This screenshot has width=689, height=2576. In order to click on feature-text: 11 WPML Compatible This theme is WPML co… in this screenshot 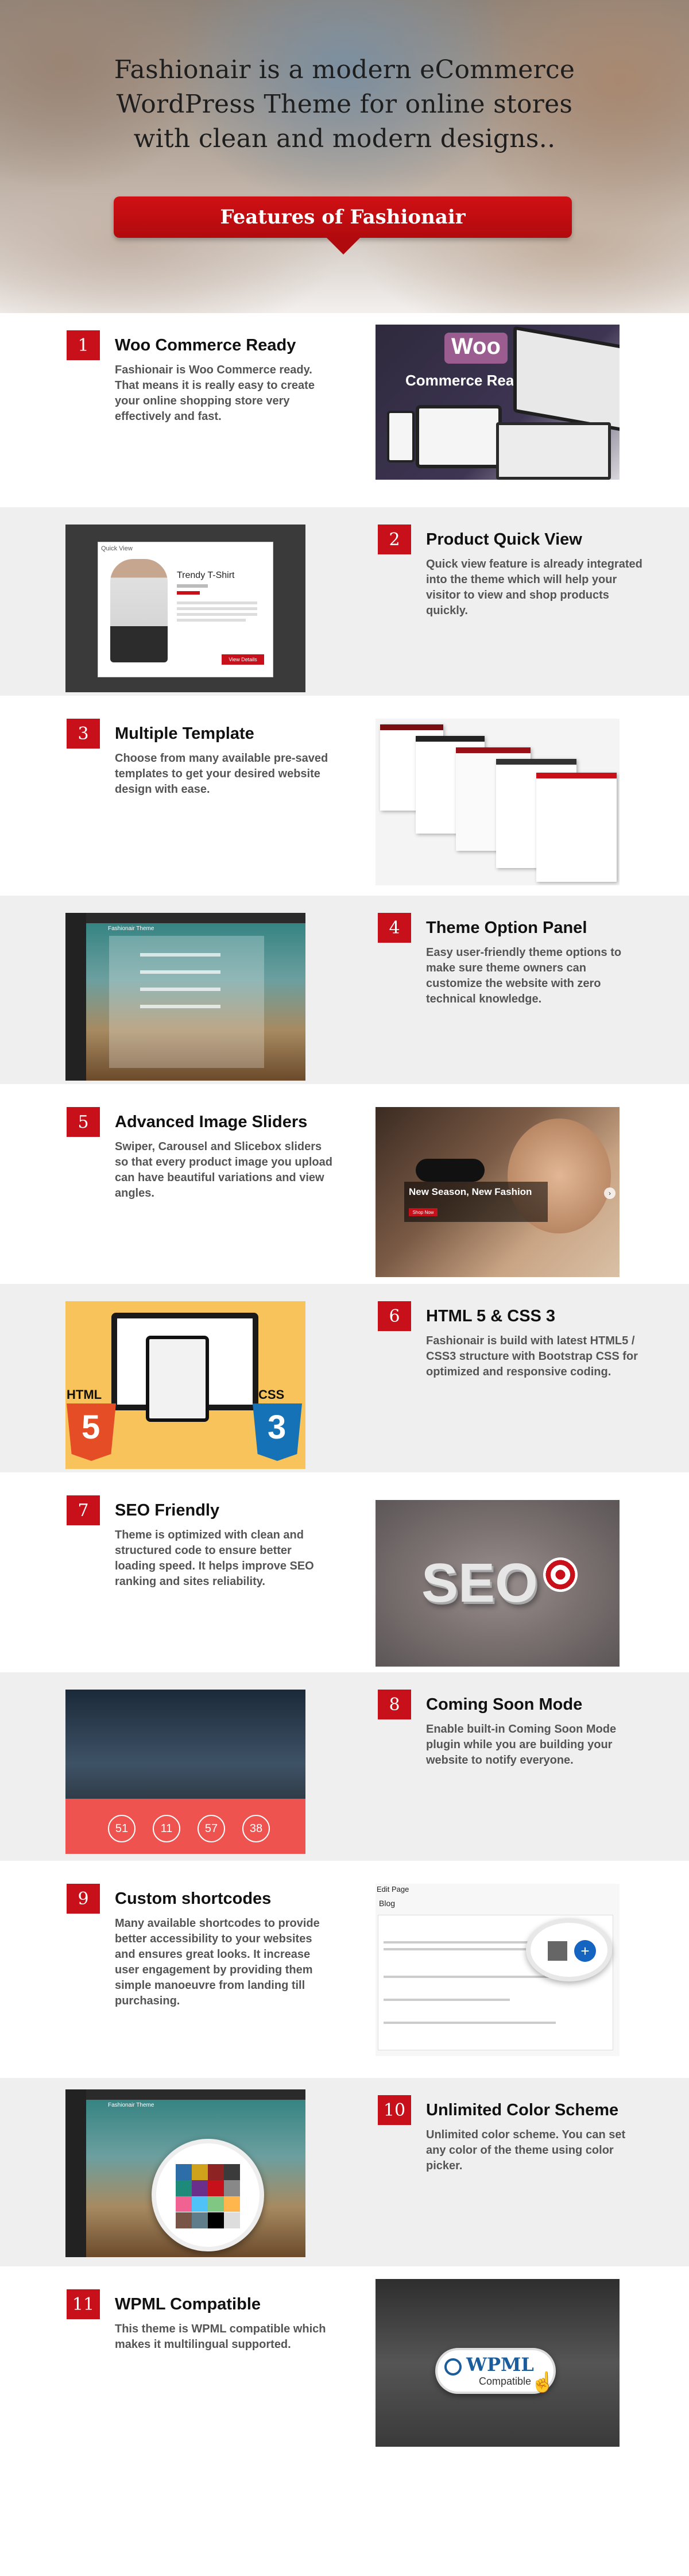, I will do `click(199, 2321)`.